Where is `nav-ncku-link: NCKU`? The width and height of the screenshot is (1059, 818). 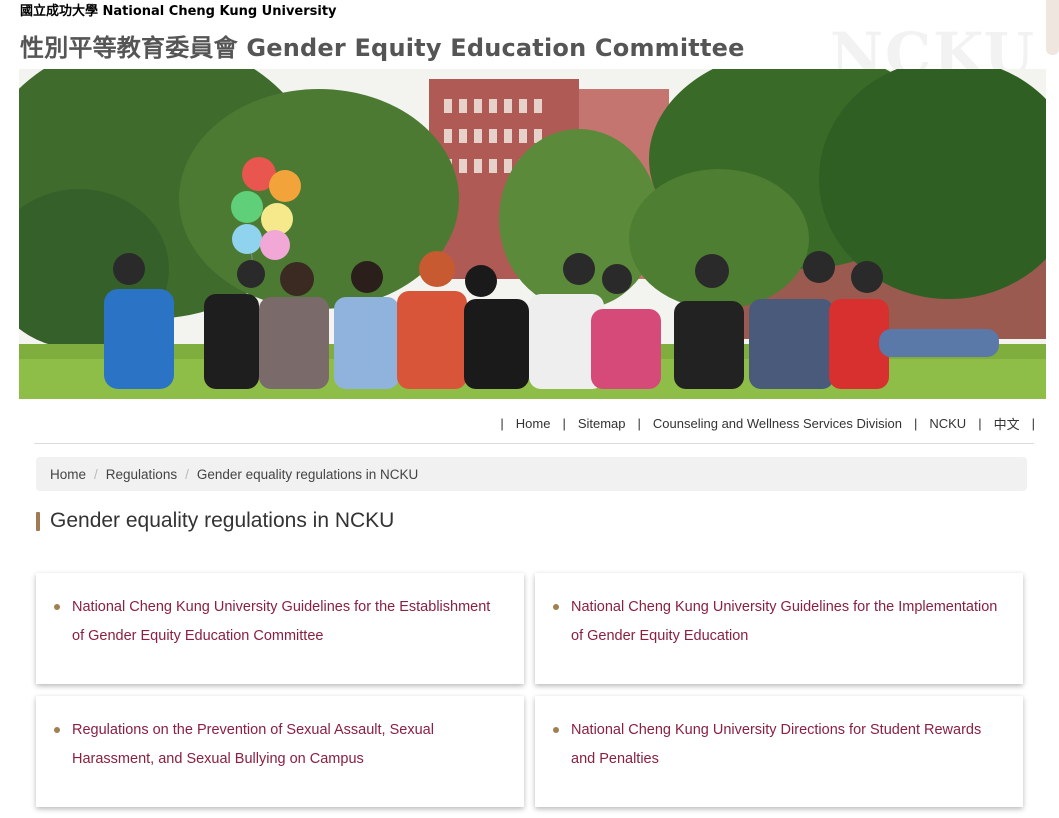 nav-ncku-link: NCKU is located at coordinates (947, 423).